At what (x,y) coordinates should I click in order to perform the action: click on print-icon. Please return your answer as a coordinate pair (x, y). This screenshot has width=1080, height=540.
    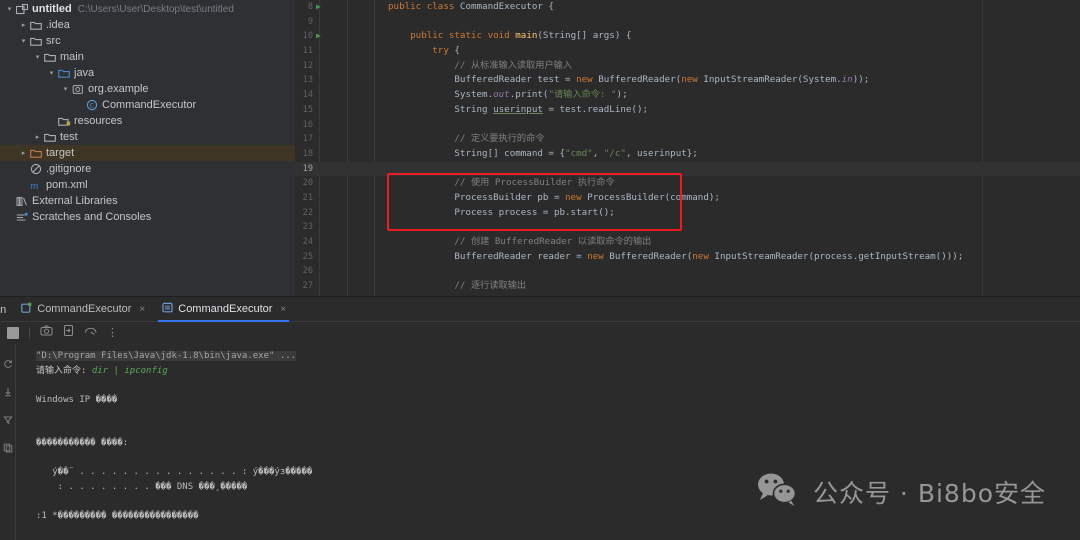
    Looking at the image, I should click on (46, 333).